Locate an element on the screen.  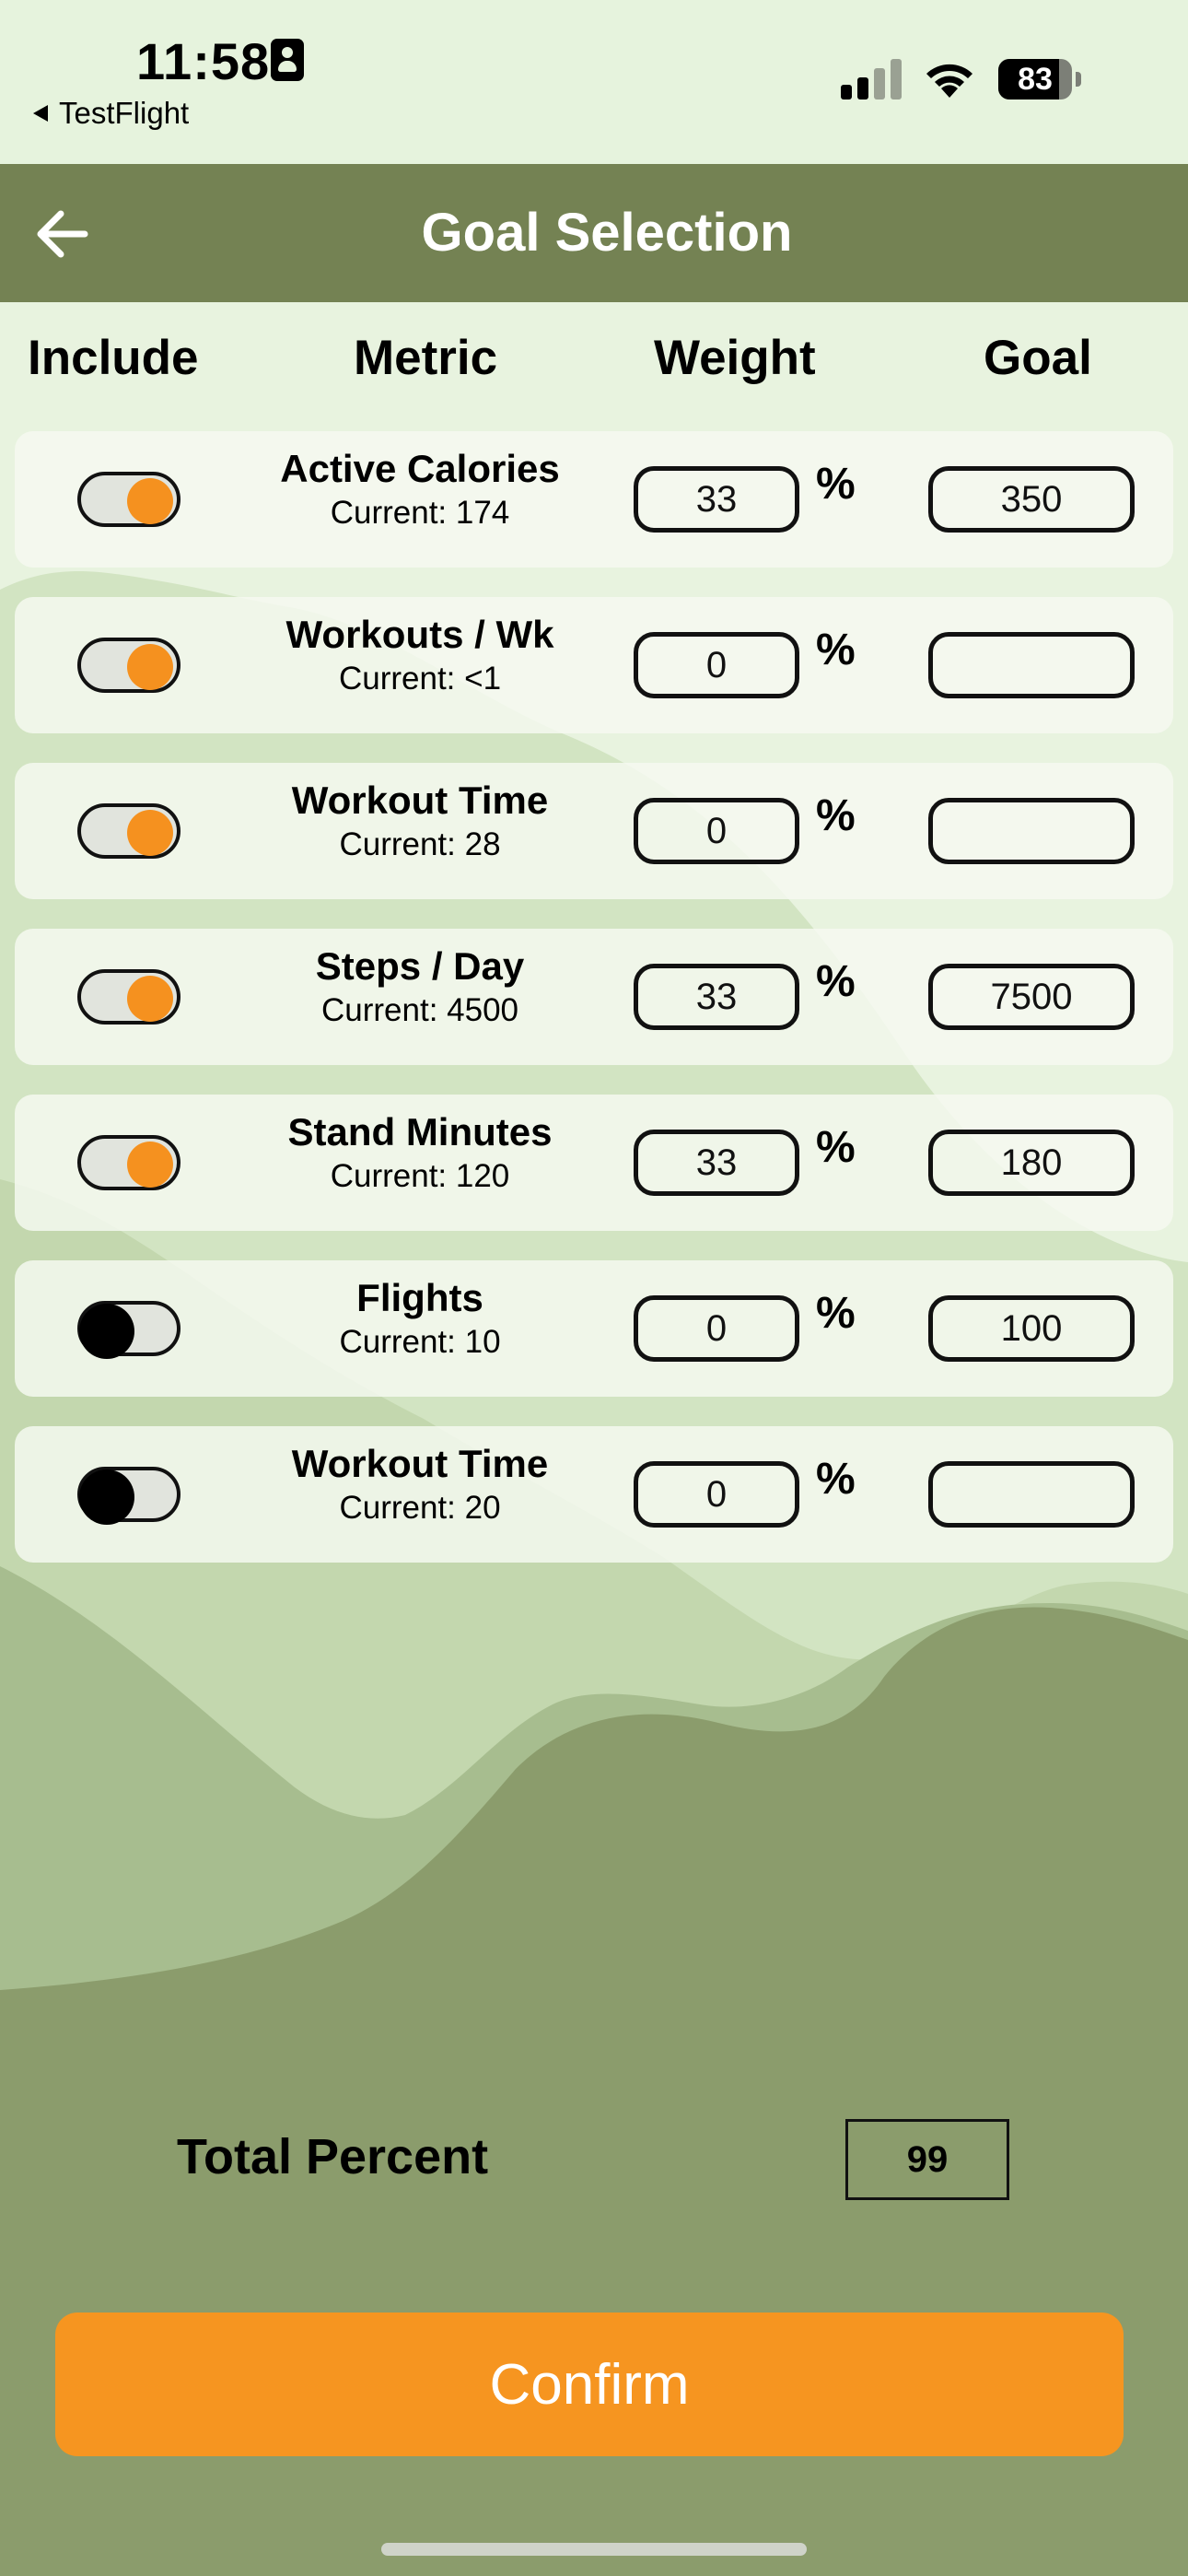
status-time: 11:58 is located at coordinates (203, 61).